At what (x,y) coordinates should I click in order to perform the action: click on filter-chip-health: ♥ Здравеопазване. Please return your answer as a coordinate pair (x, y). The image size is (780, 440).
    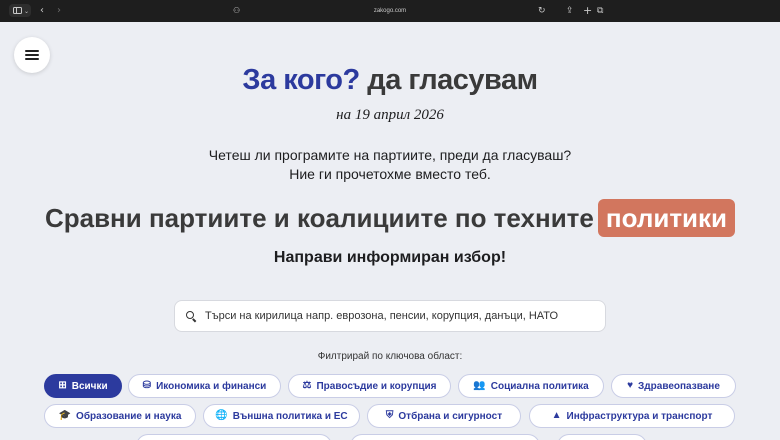
    Looking at the image, I should click on (673, 386).